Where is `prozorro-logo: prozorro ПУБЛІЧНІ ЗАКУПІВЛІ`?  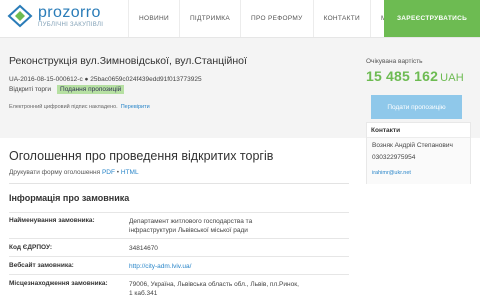
prozorro-logo: prozorro ПУБЛІЧНІ ЗАКУПІВЛІ is located at coordinates (57, 18).